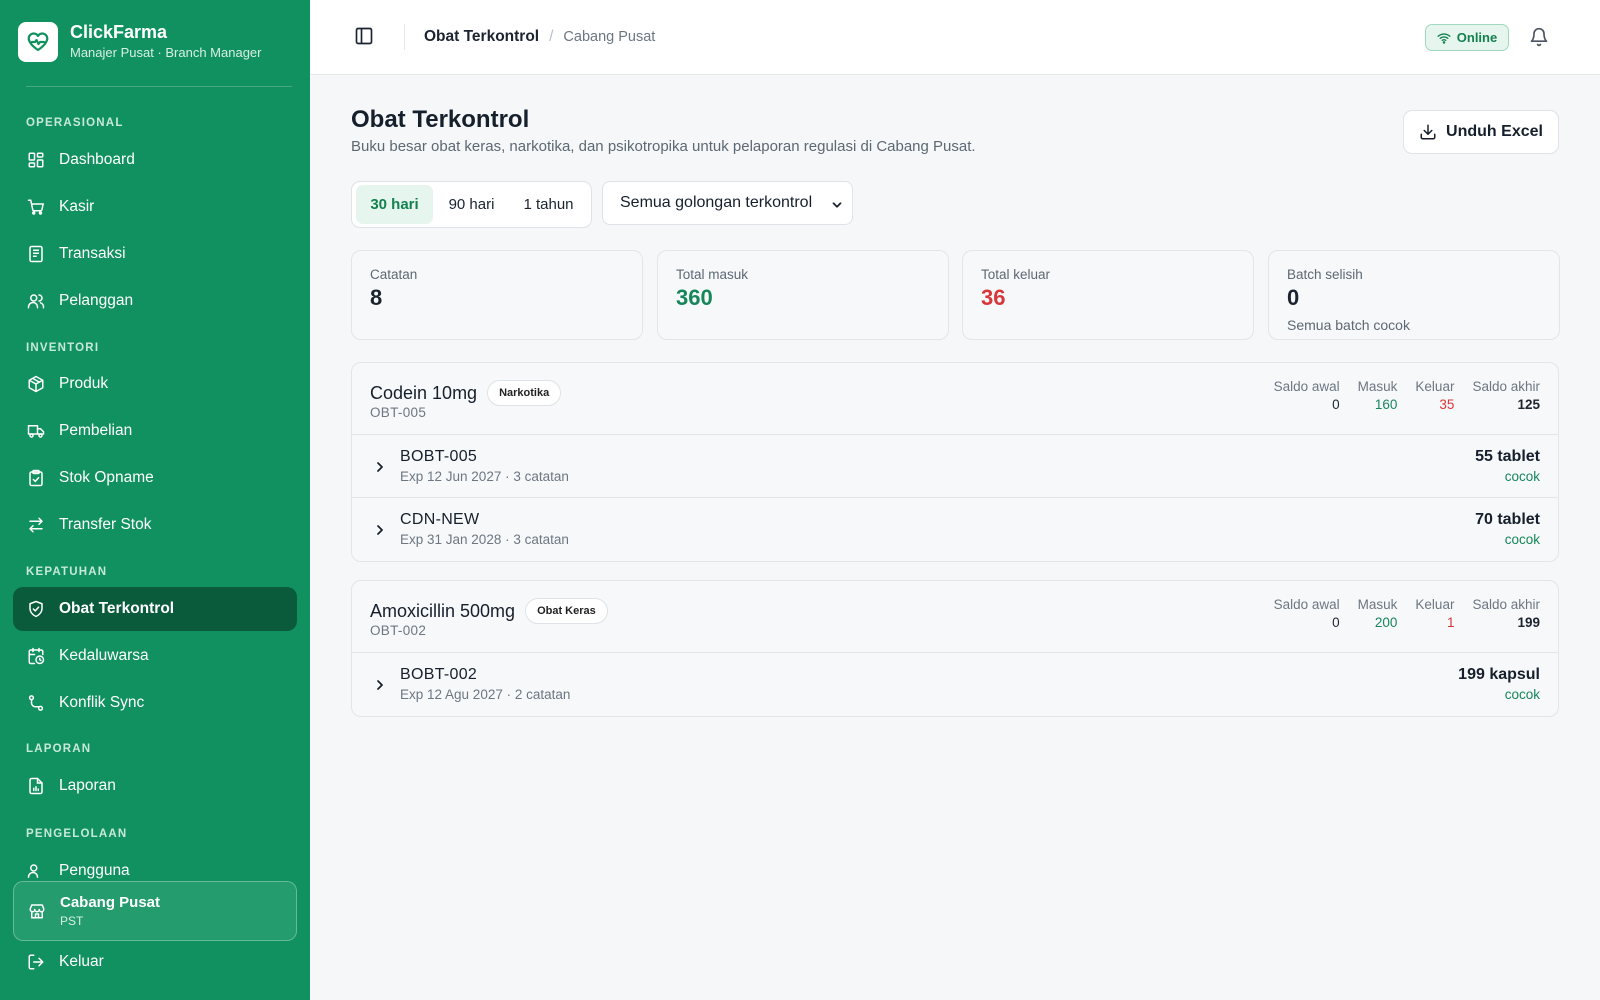 Image resolution: width=1600 pixels, height=1000 pixels. I want to click on range-90-days: 90 hari, so click(471, 204).